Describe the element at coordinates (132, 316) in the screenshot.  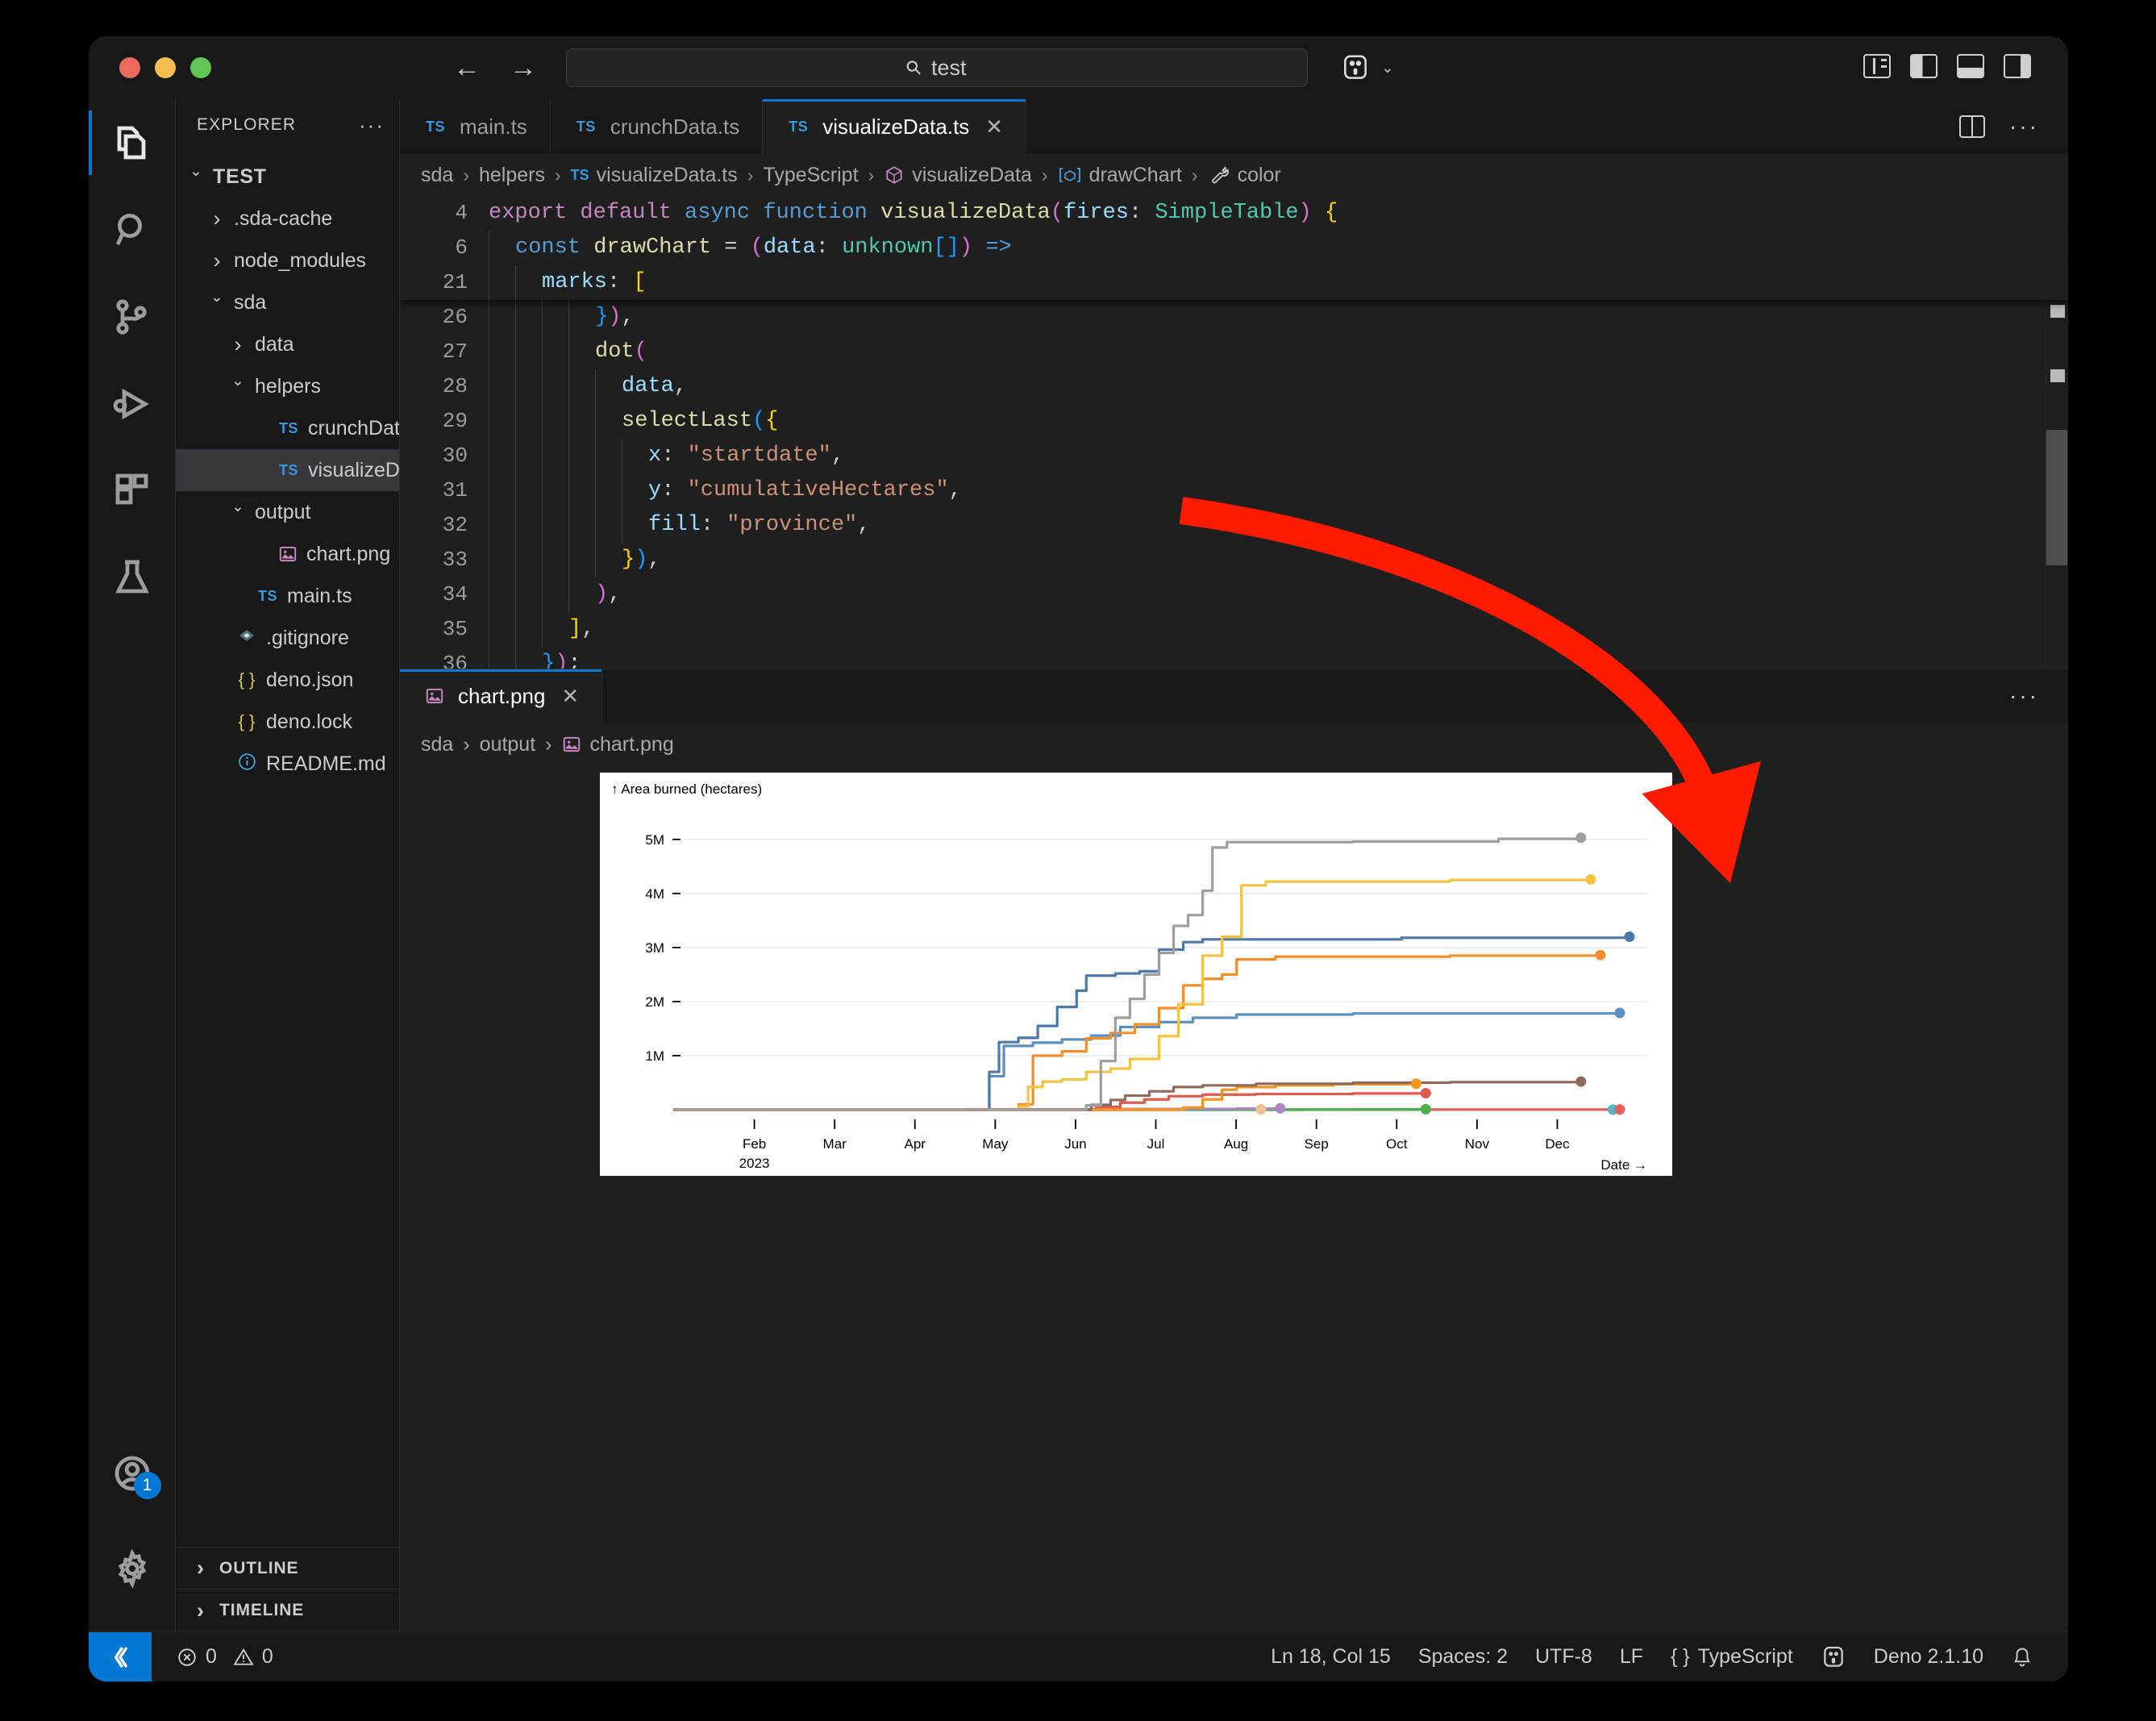
I see `sidebar-item-source-control` at that location.